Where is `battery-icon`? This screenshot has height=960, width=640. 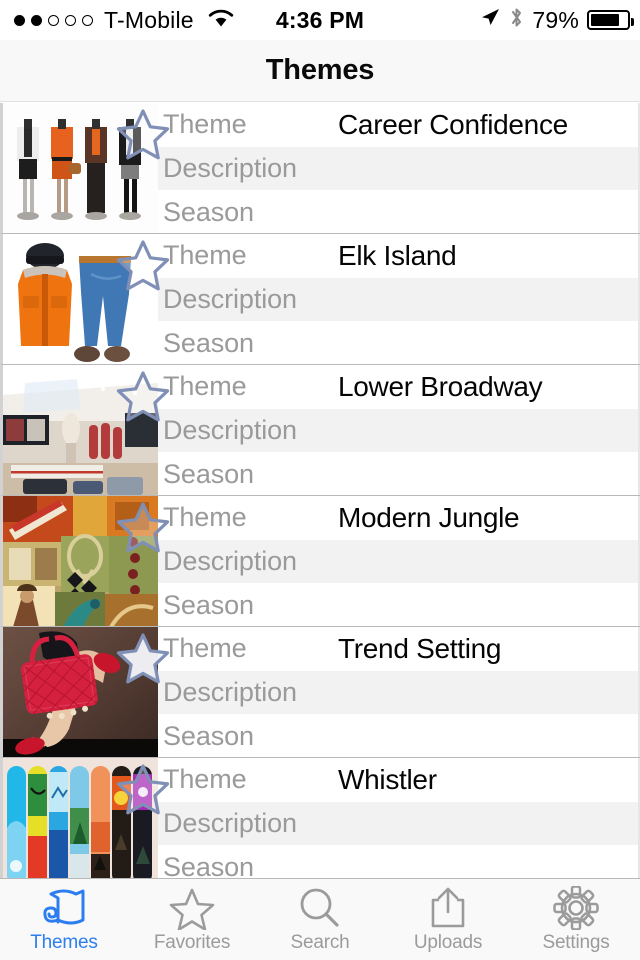 battery-icon is located at coordinates (610, 20).